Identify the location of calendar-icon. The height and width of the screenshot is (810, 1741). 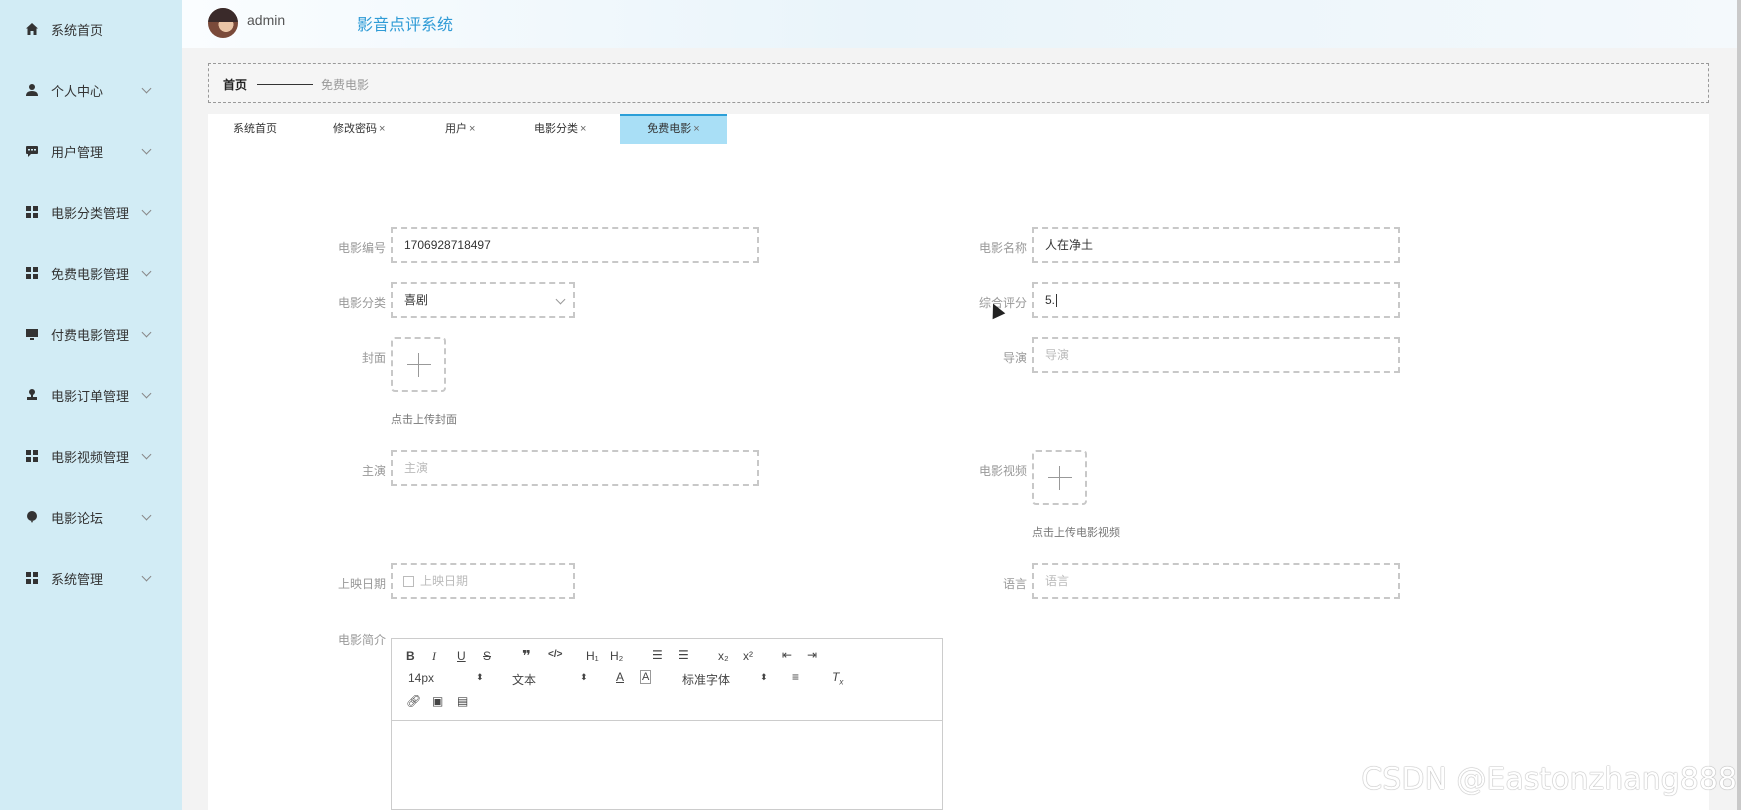
(408, 582).